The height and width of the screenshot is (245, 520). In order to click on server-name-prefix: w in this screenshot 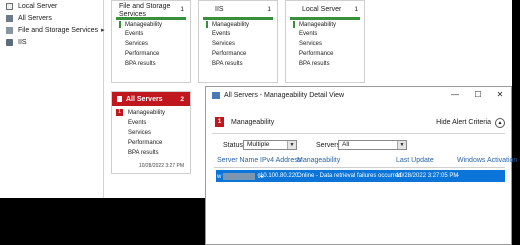, I will do `click(219, 176)`.